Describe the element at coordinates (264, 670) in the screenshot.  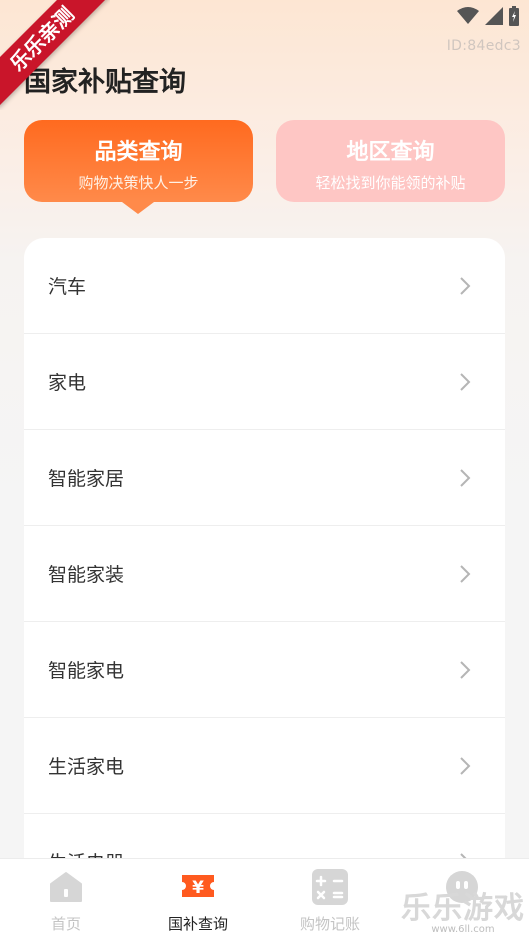
I see `list-item-smart-appliance: 智能家电` at that location.